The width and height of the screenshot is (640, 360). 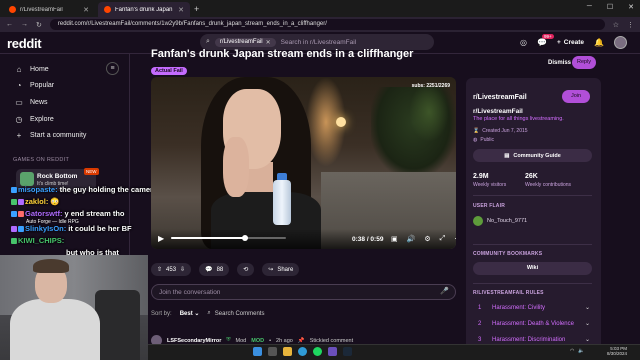 I want to click on browser-tab-post: Fanfan's drunk Japan strea... ✕, so click(x=144, y=9).